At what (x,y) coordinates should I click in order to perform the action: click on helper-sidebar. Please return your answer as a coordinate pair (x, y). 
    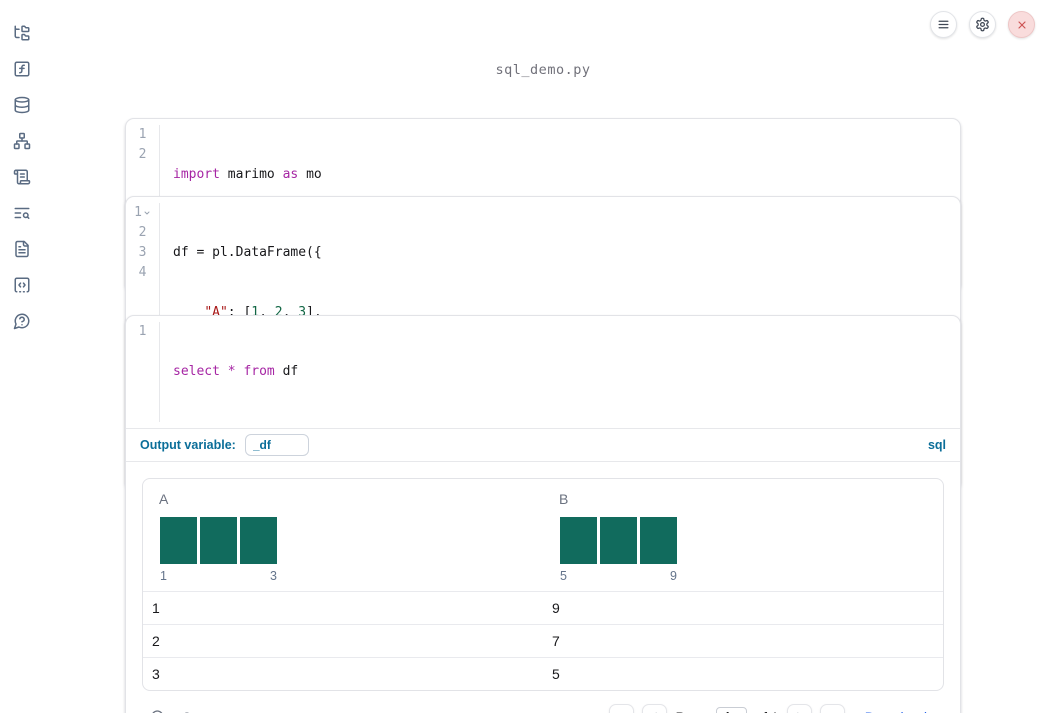
    Looking at the image, I should click on (22, 165).